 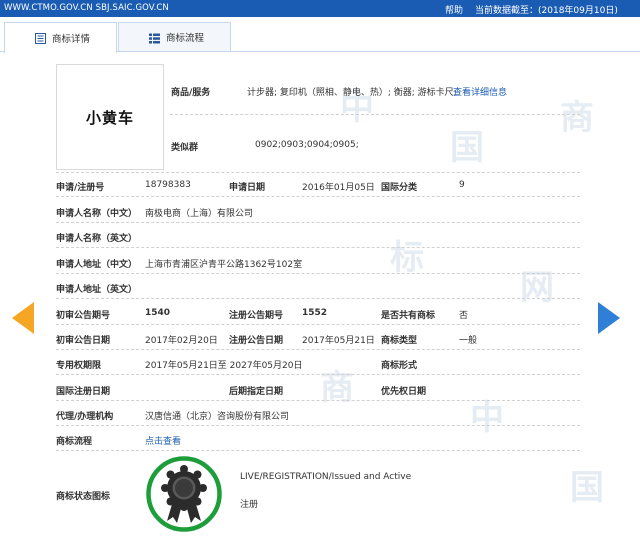 I want to click on tm-type-label: 商标类型, so click(x=399, y=341).